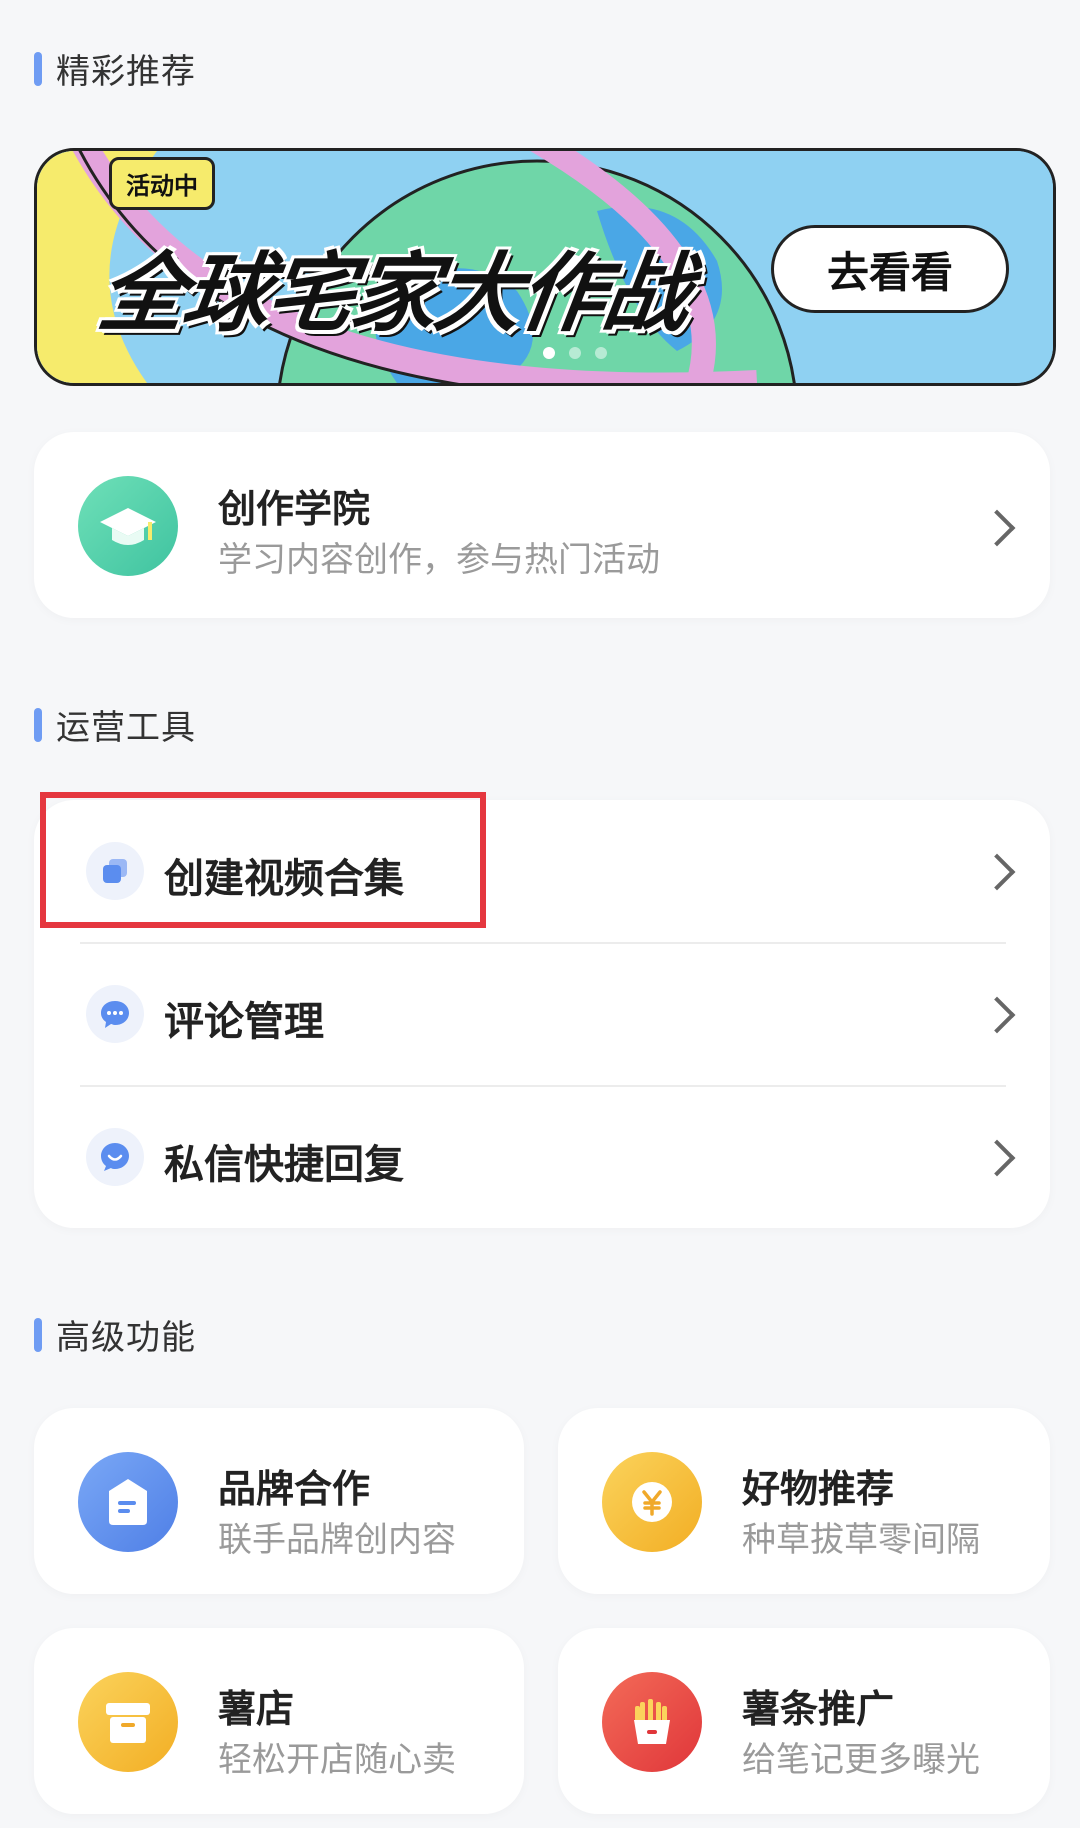 This screenshot has width=1080, height=1828. I want to click on good-items-card: 好物推荐 种草拔草零间隔, so click(804, 1501).